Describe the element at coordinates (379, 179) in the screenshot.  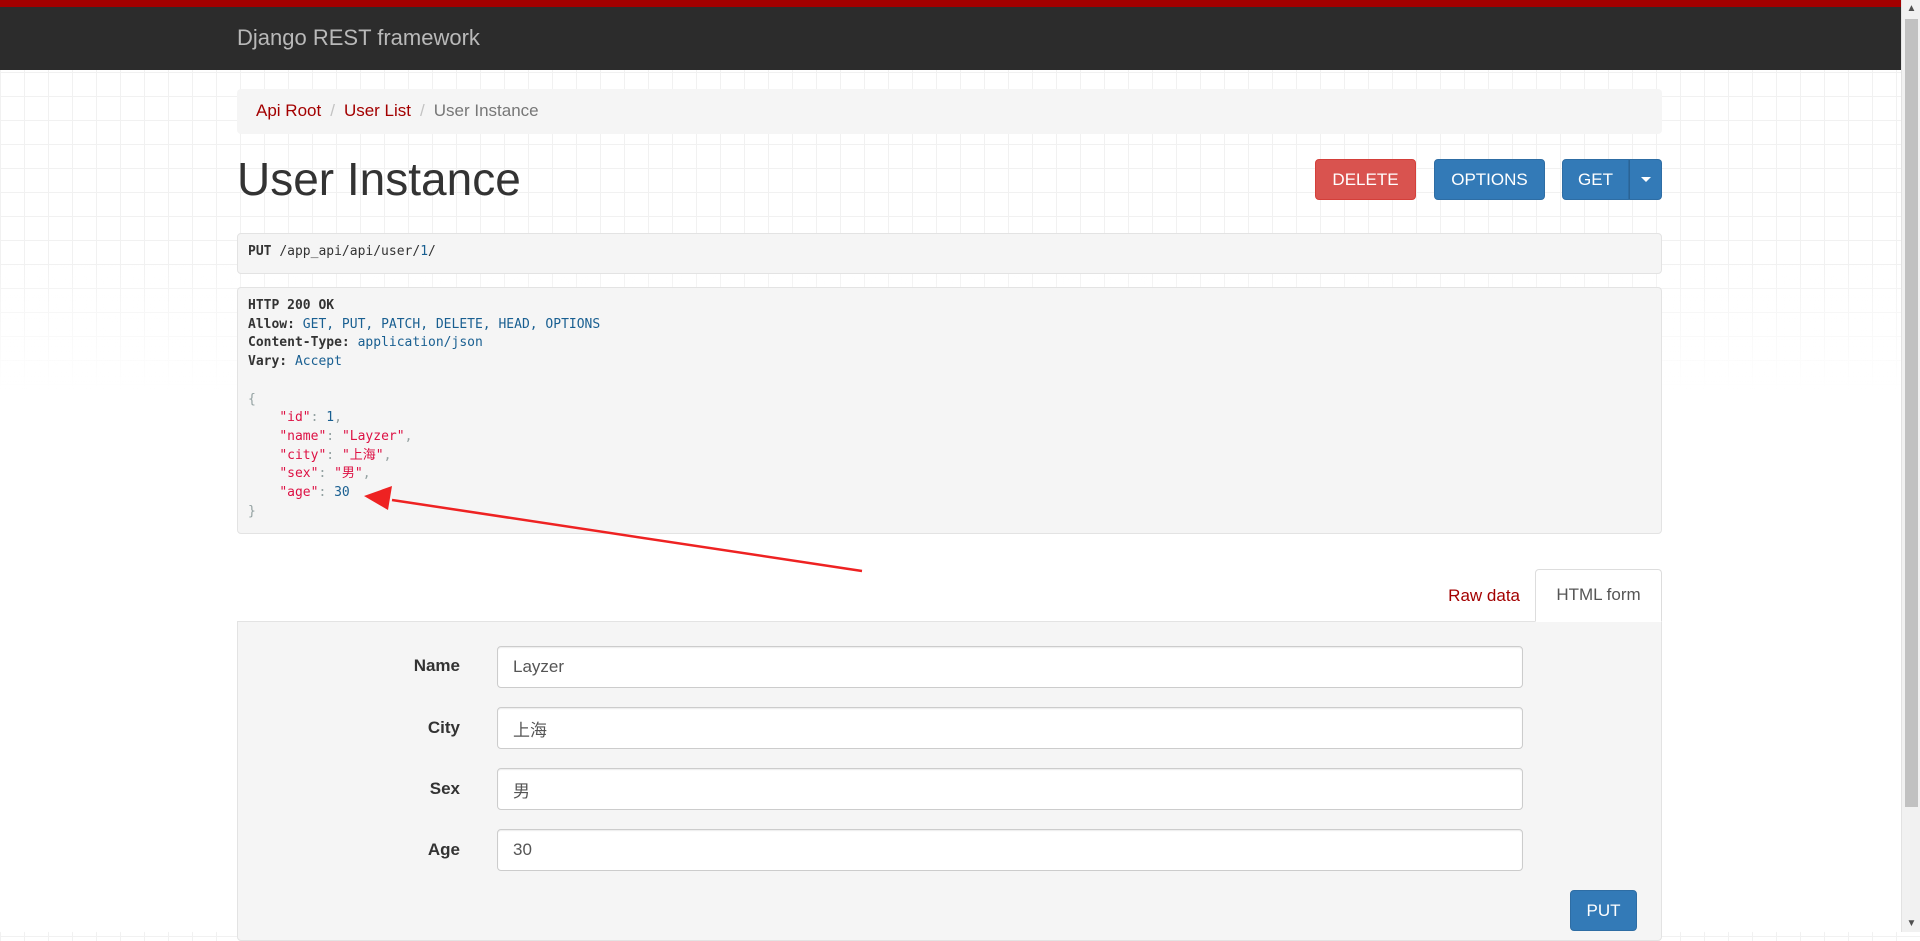
I see `page-title: User Instance` at that location.